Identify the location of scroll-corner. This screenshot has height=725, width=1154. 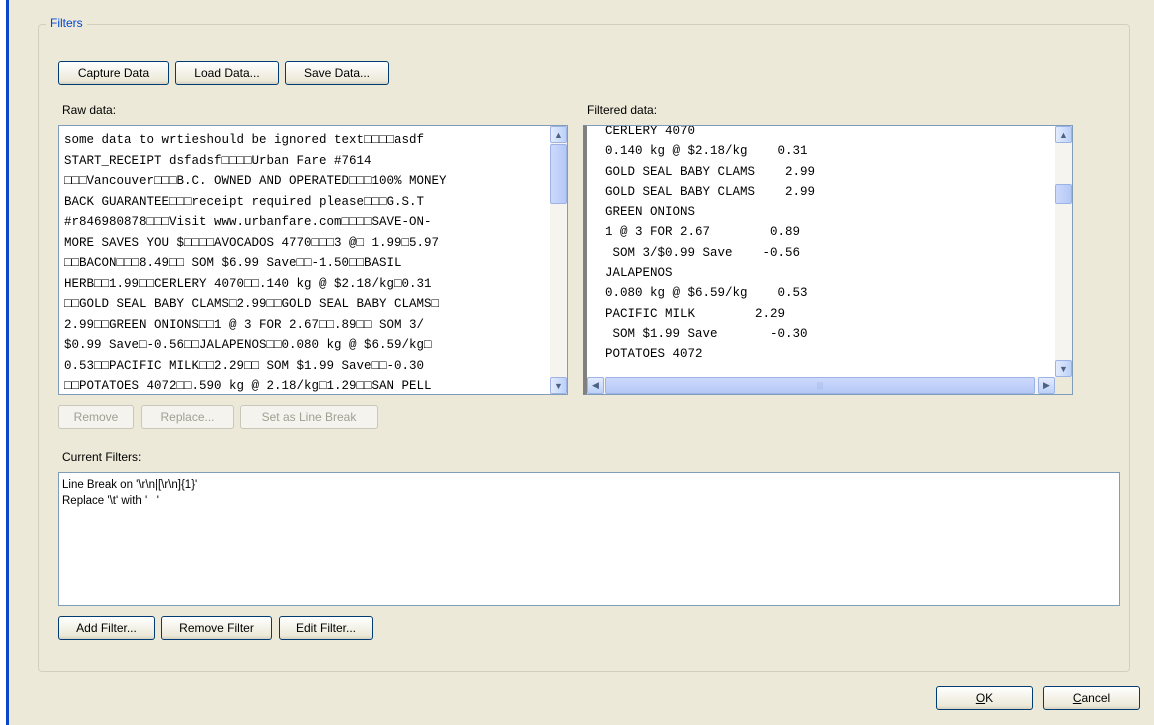
(1063, 385).